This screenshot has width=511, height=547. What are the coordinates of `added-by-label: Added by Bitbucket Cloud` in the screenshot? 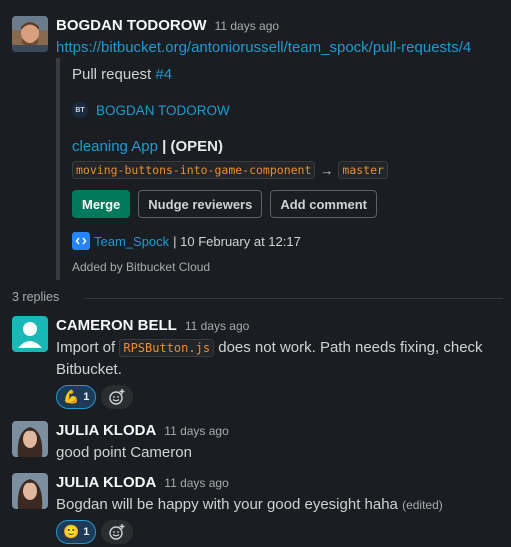 It's located at (141, 267).